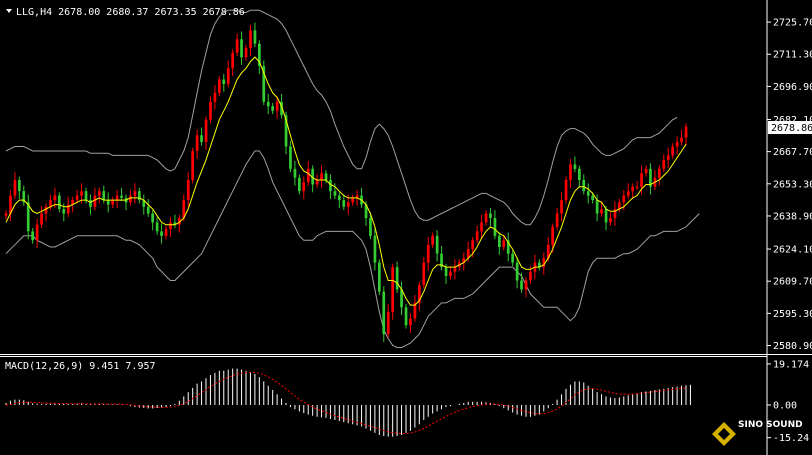  I want to click on price-header-group: LLG,H4 2678.00 2680.37 2673.35 2678.86, so click(125, 12).